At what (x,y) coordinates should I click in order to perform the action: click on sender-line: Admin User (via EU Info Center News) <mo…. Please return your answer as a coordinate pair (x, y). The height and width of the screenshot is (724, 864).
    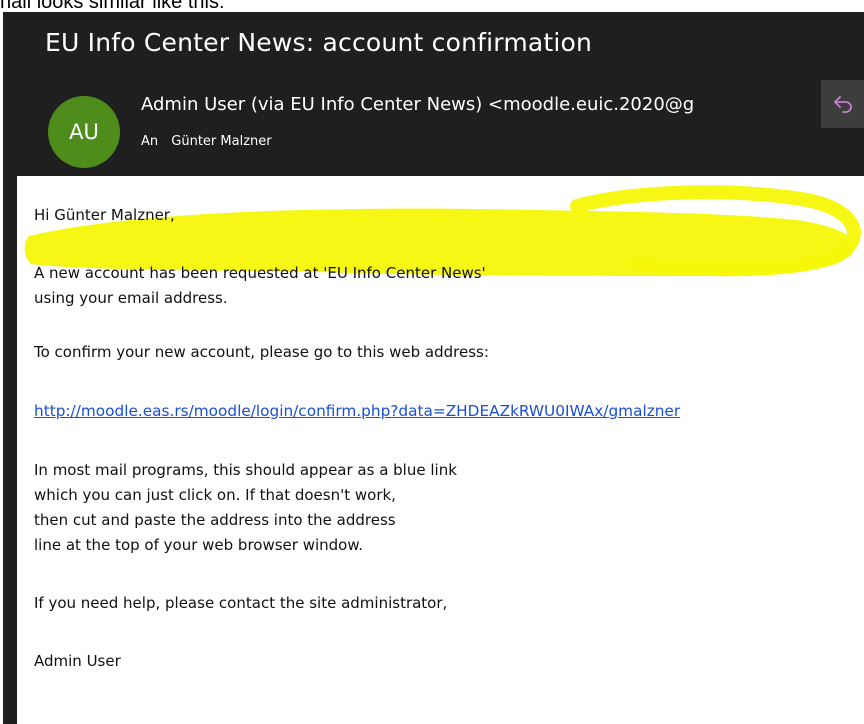
    Looking at the image, I should click on (466, 104).